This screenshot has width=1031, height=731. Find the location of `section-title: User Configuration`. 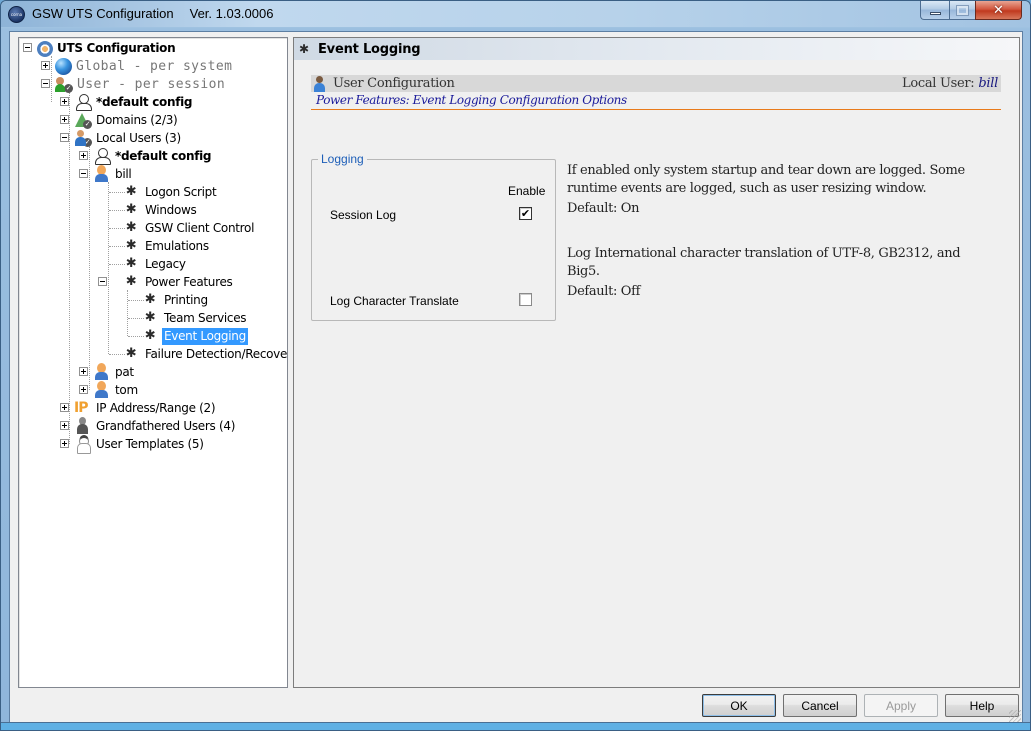

section-title: User Configuration is located at coordinates (394, 83).